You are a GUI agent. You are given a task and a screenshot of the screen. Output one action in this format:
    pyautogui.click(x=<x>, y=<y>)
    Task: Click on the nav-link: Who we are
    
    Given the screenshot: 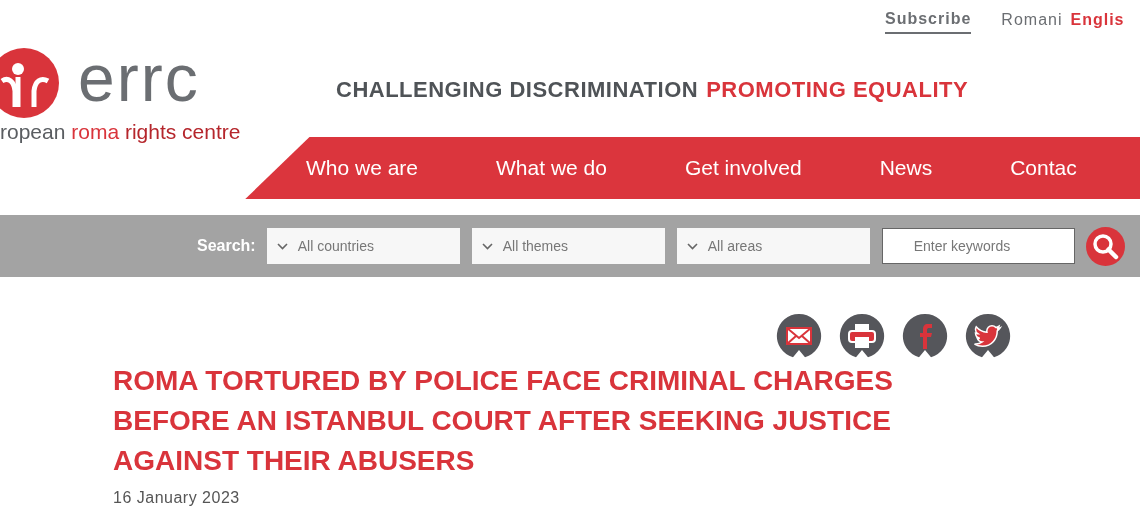 What is the action you would take?
    pyautogui.click(x=362, y=168)
    